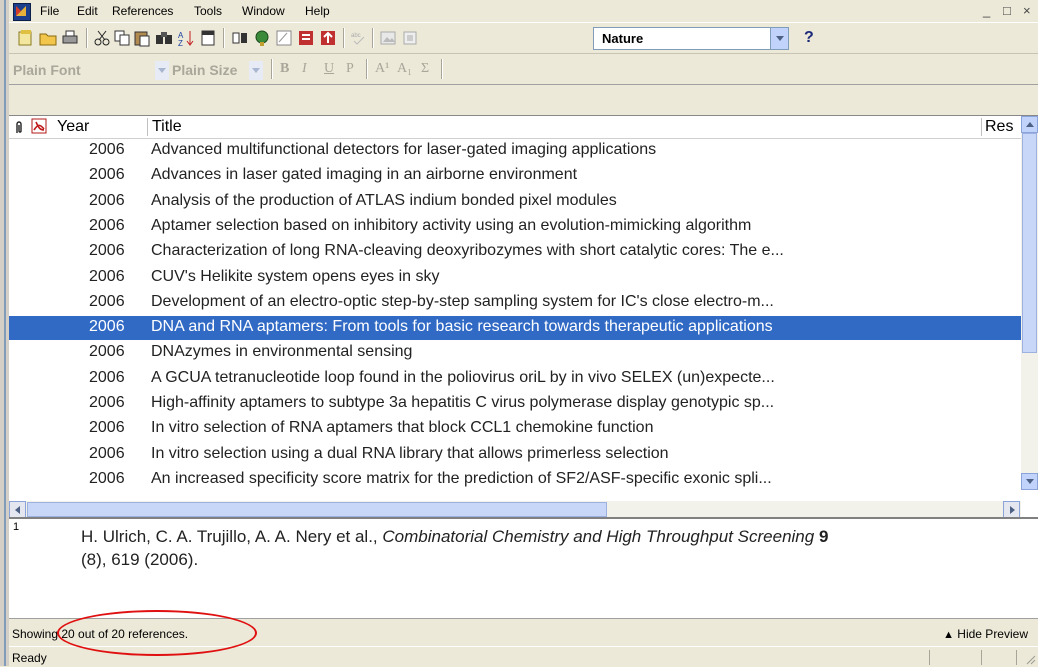 The width and height of the screenshot is (1038, 667). What do you see at coordinates (523, 38) in the screenshot?
I see `main-toolbar: AZ abc Nature ?` at bounding box center [523, 38].